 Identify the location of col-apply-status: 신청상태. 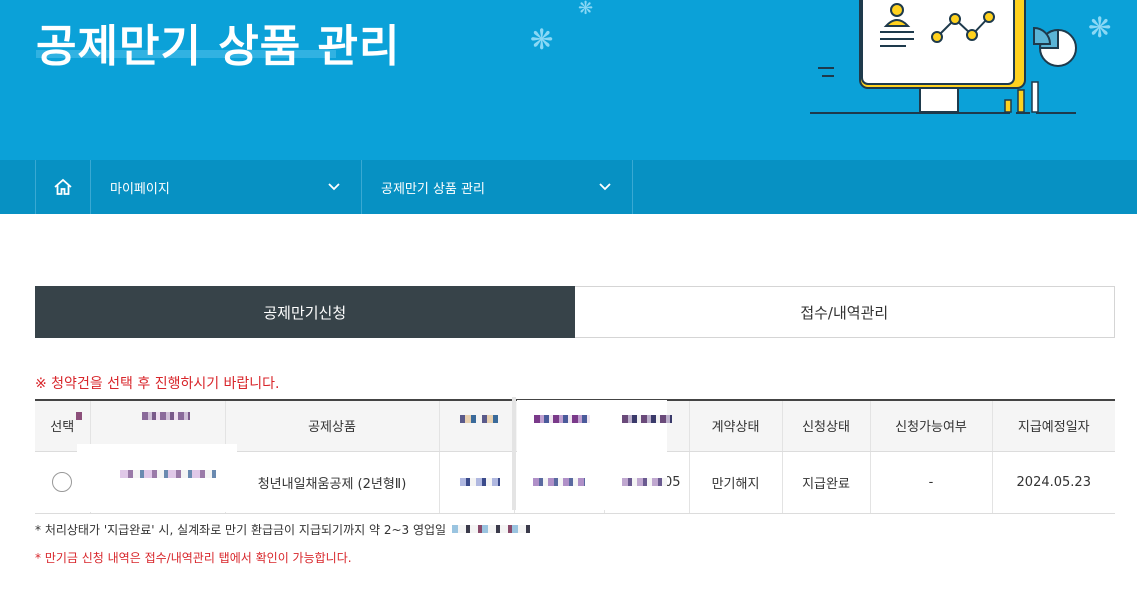
(825, 425).